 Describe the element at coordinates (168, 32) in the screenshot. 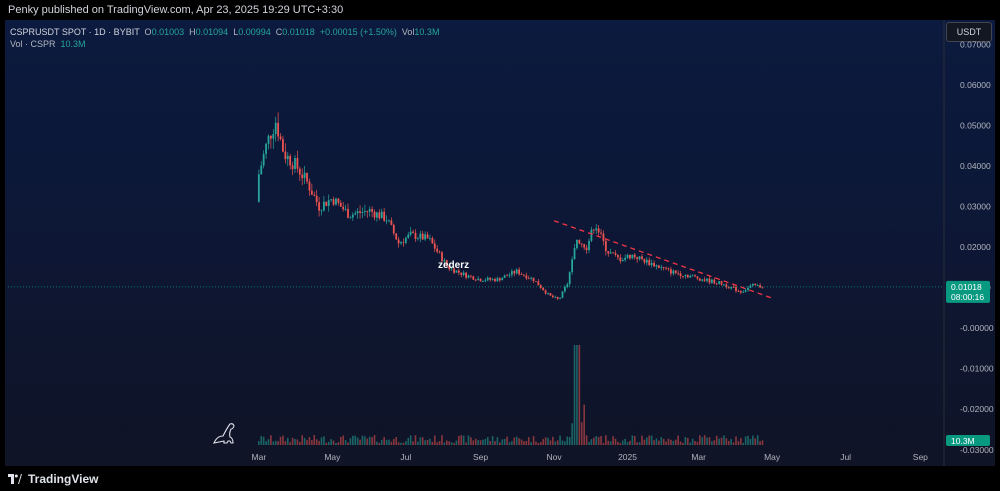

I see `open-value: 0.01003` at that location.